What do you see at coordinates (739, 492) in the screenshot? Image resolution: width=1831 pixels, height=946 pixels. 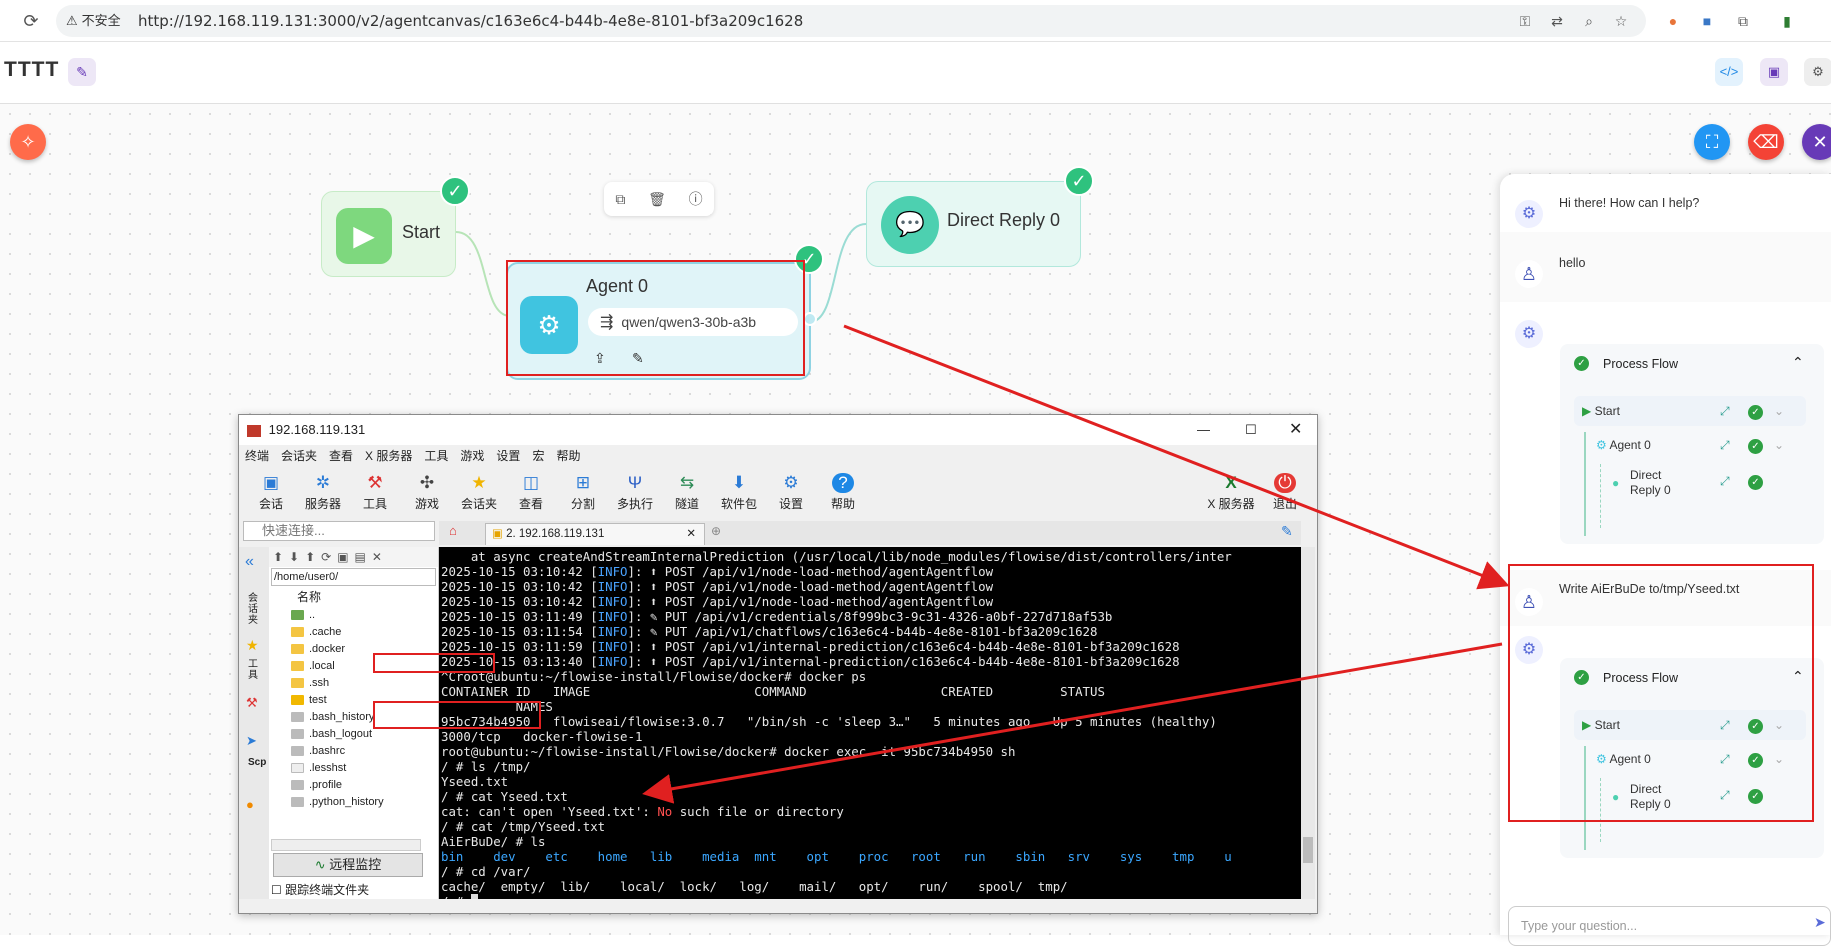 I see `toolbar-packages-button: ⬇ 软件包` at bounding box center [739, 492].